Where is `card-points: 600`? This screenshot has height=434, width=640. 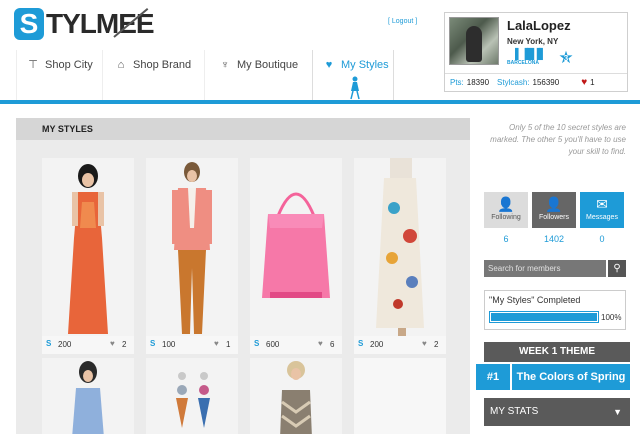
card-points: 600 is located at coordinates (273, 344).